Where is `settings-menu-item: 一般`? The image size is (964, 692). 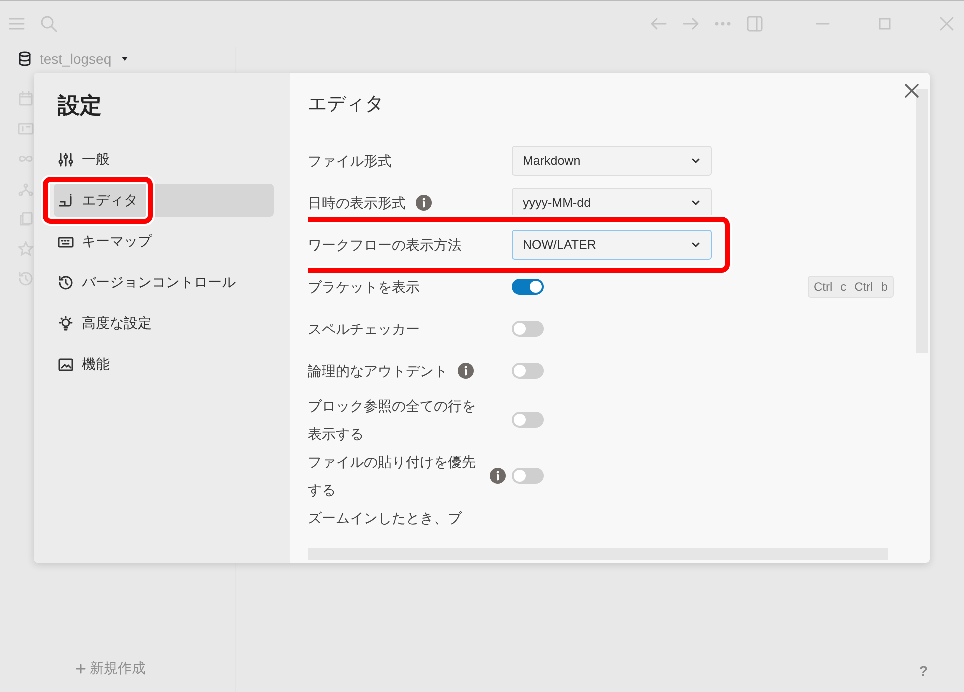 settings-menu-item: 一般 is located at coordinates (164, 159).